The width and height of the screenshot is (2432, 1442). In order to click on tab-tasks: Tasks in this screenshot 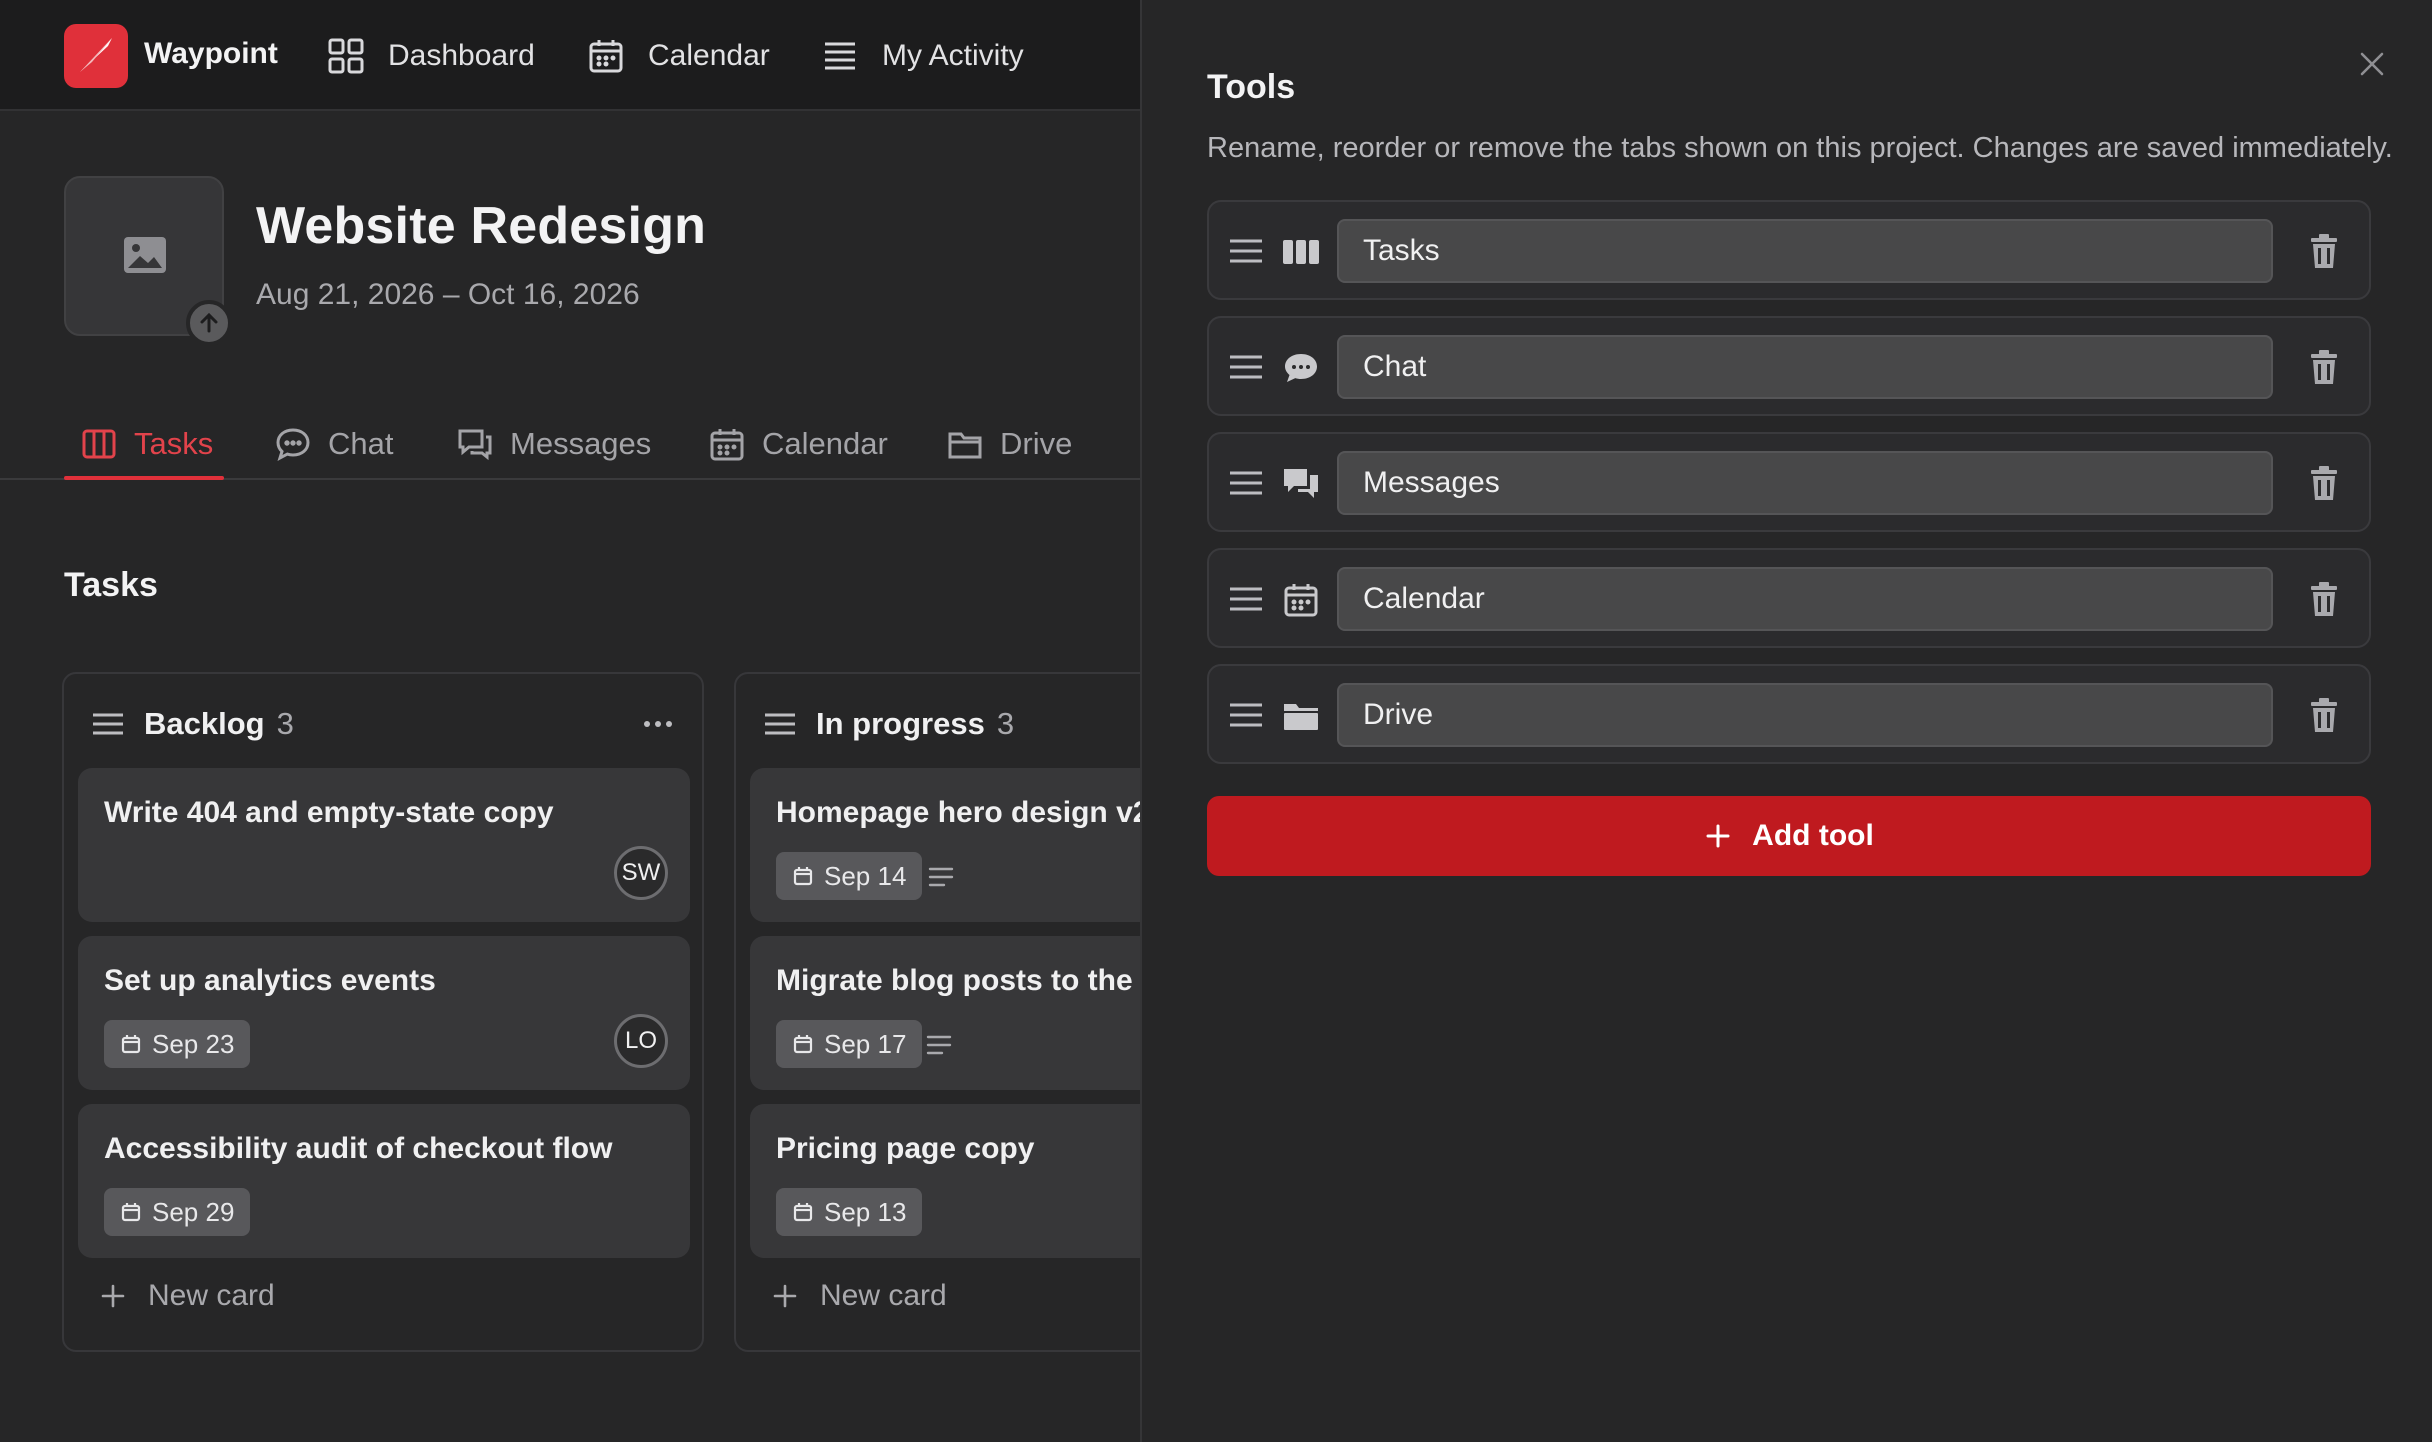, I will do `click(146, 444)`.